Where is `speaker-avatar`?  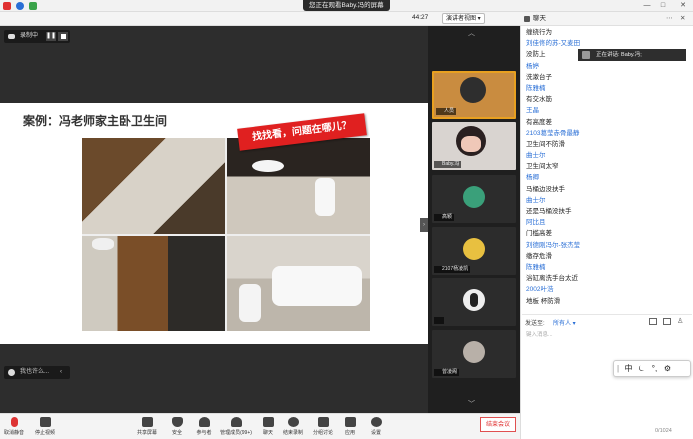 speaker-avatar is located at coordinates (586, 55).